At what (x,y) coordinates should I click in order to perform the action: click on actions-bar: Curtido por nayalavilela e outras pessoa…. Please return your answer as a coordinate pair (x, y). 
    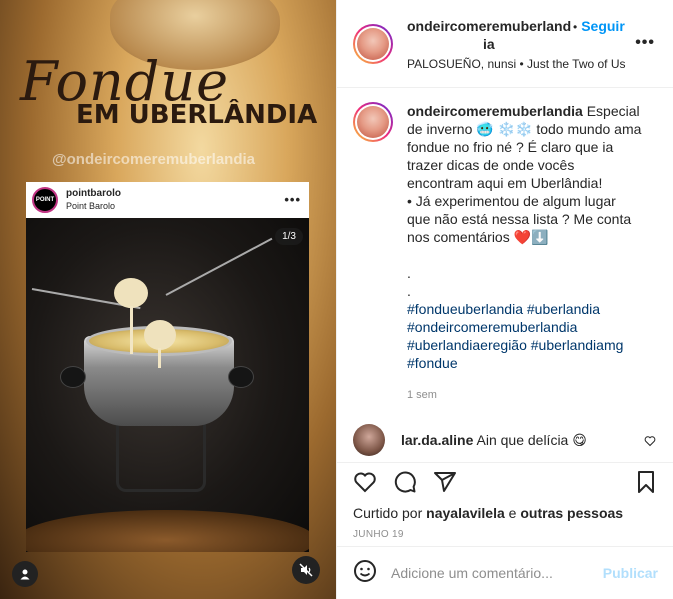
    Looking at the image, I should click on (505, 504).